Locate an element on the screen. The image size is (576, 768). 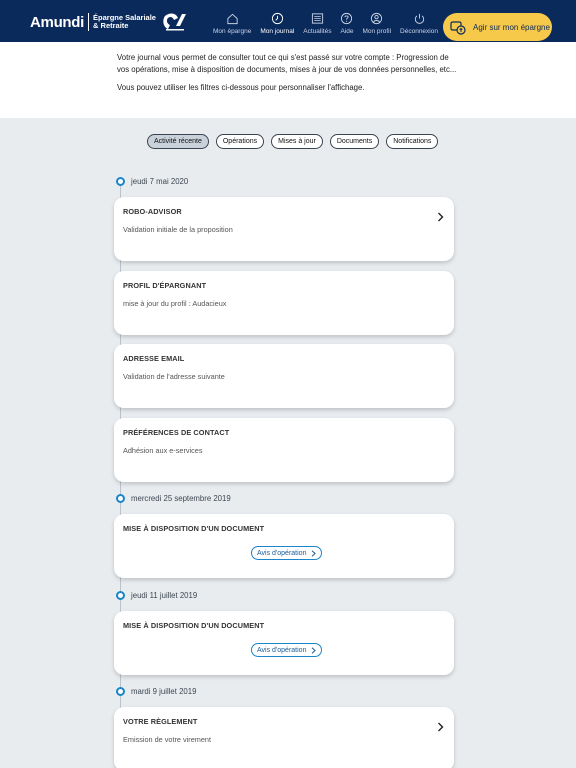
logo-subtitle: Épargne Salariale & Retraite is located at coordinates (124, 22).